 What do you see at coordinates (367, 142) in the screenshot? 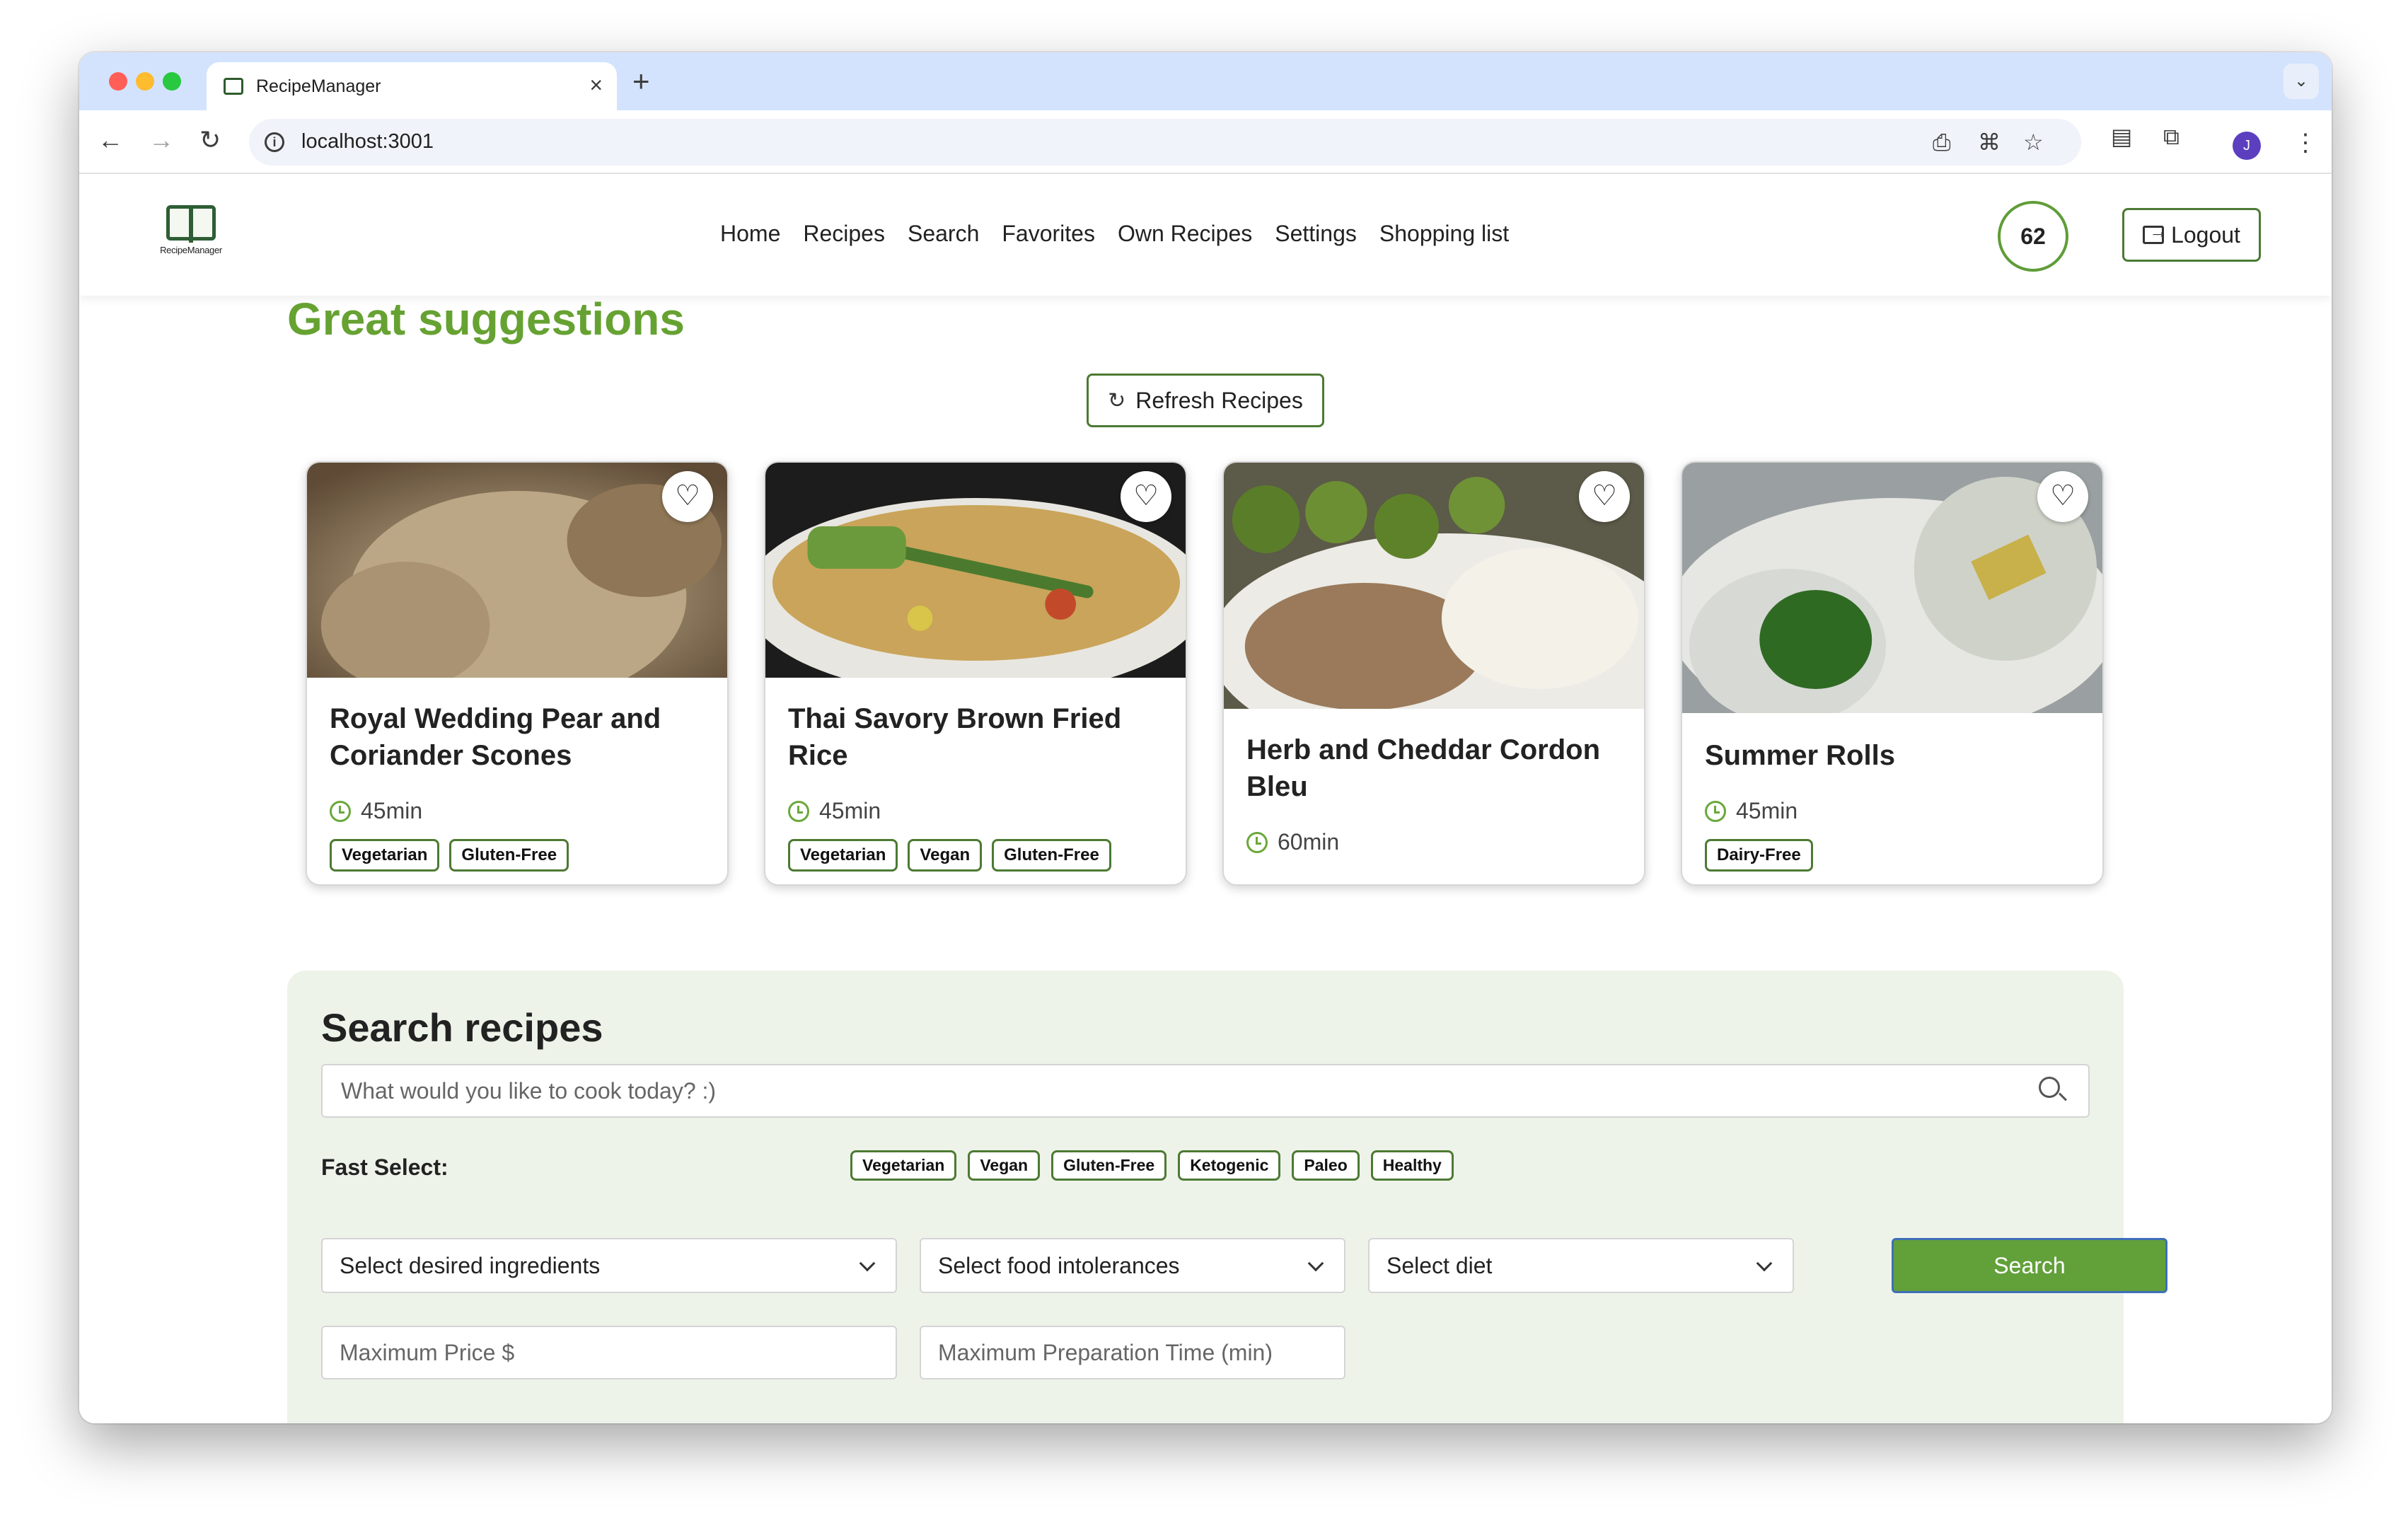
I see `url-text: localhost:3001` at bounding box center [367, 142].